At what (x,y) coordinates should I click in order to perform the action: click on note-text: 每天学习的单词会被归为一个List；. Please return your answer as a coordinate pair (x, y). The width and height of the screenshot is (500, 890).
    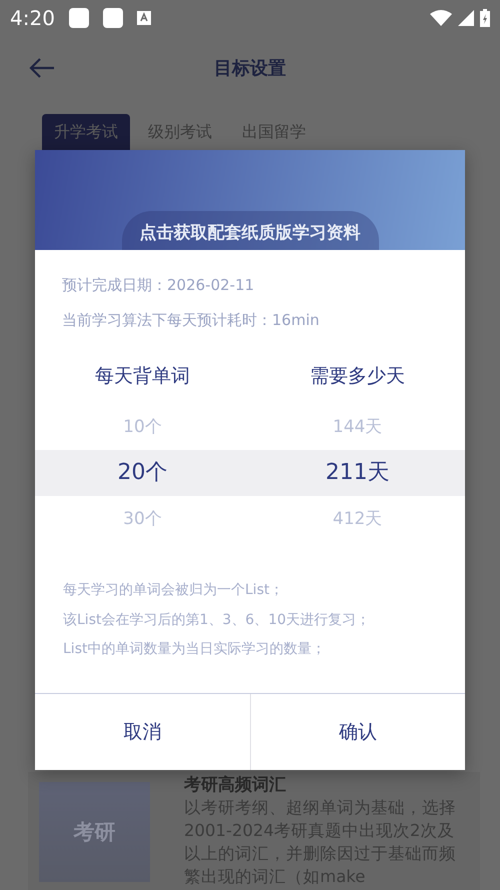
    Looking at the image, I should click on (173, 590).